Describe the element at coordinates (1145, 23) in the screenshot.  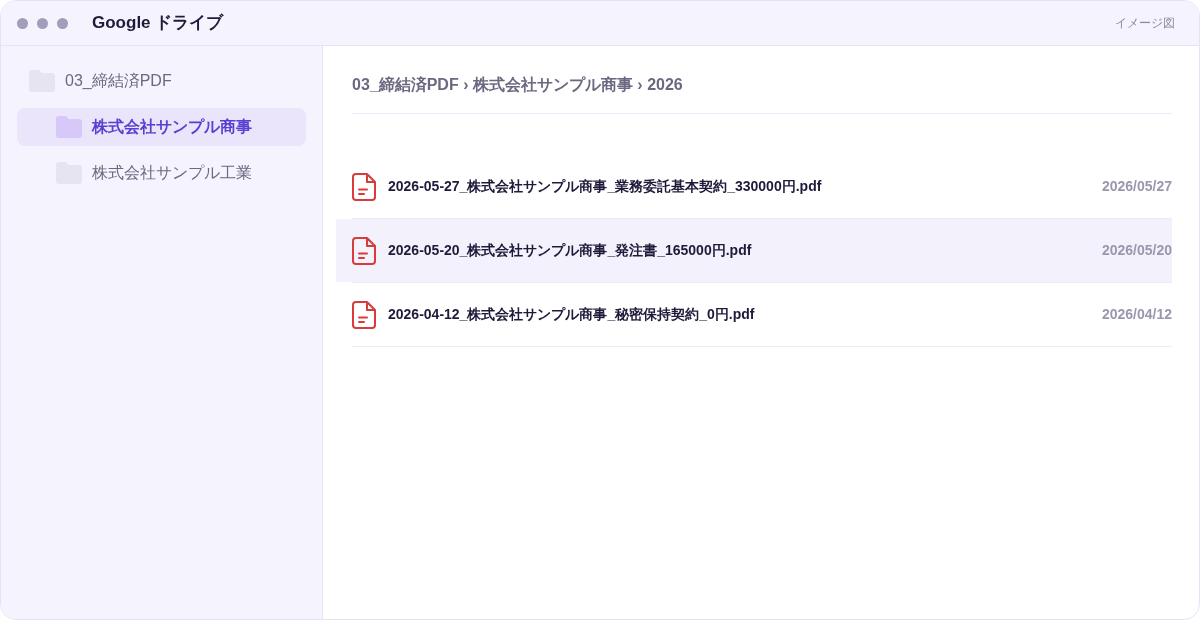
I see `image-label: イメージ図` at that location.